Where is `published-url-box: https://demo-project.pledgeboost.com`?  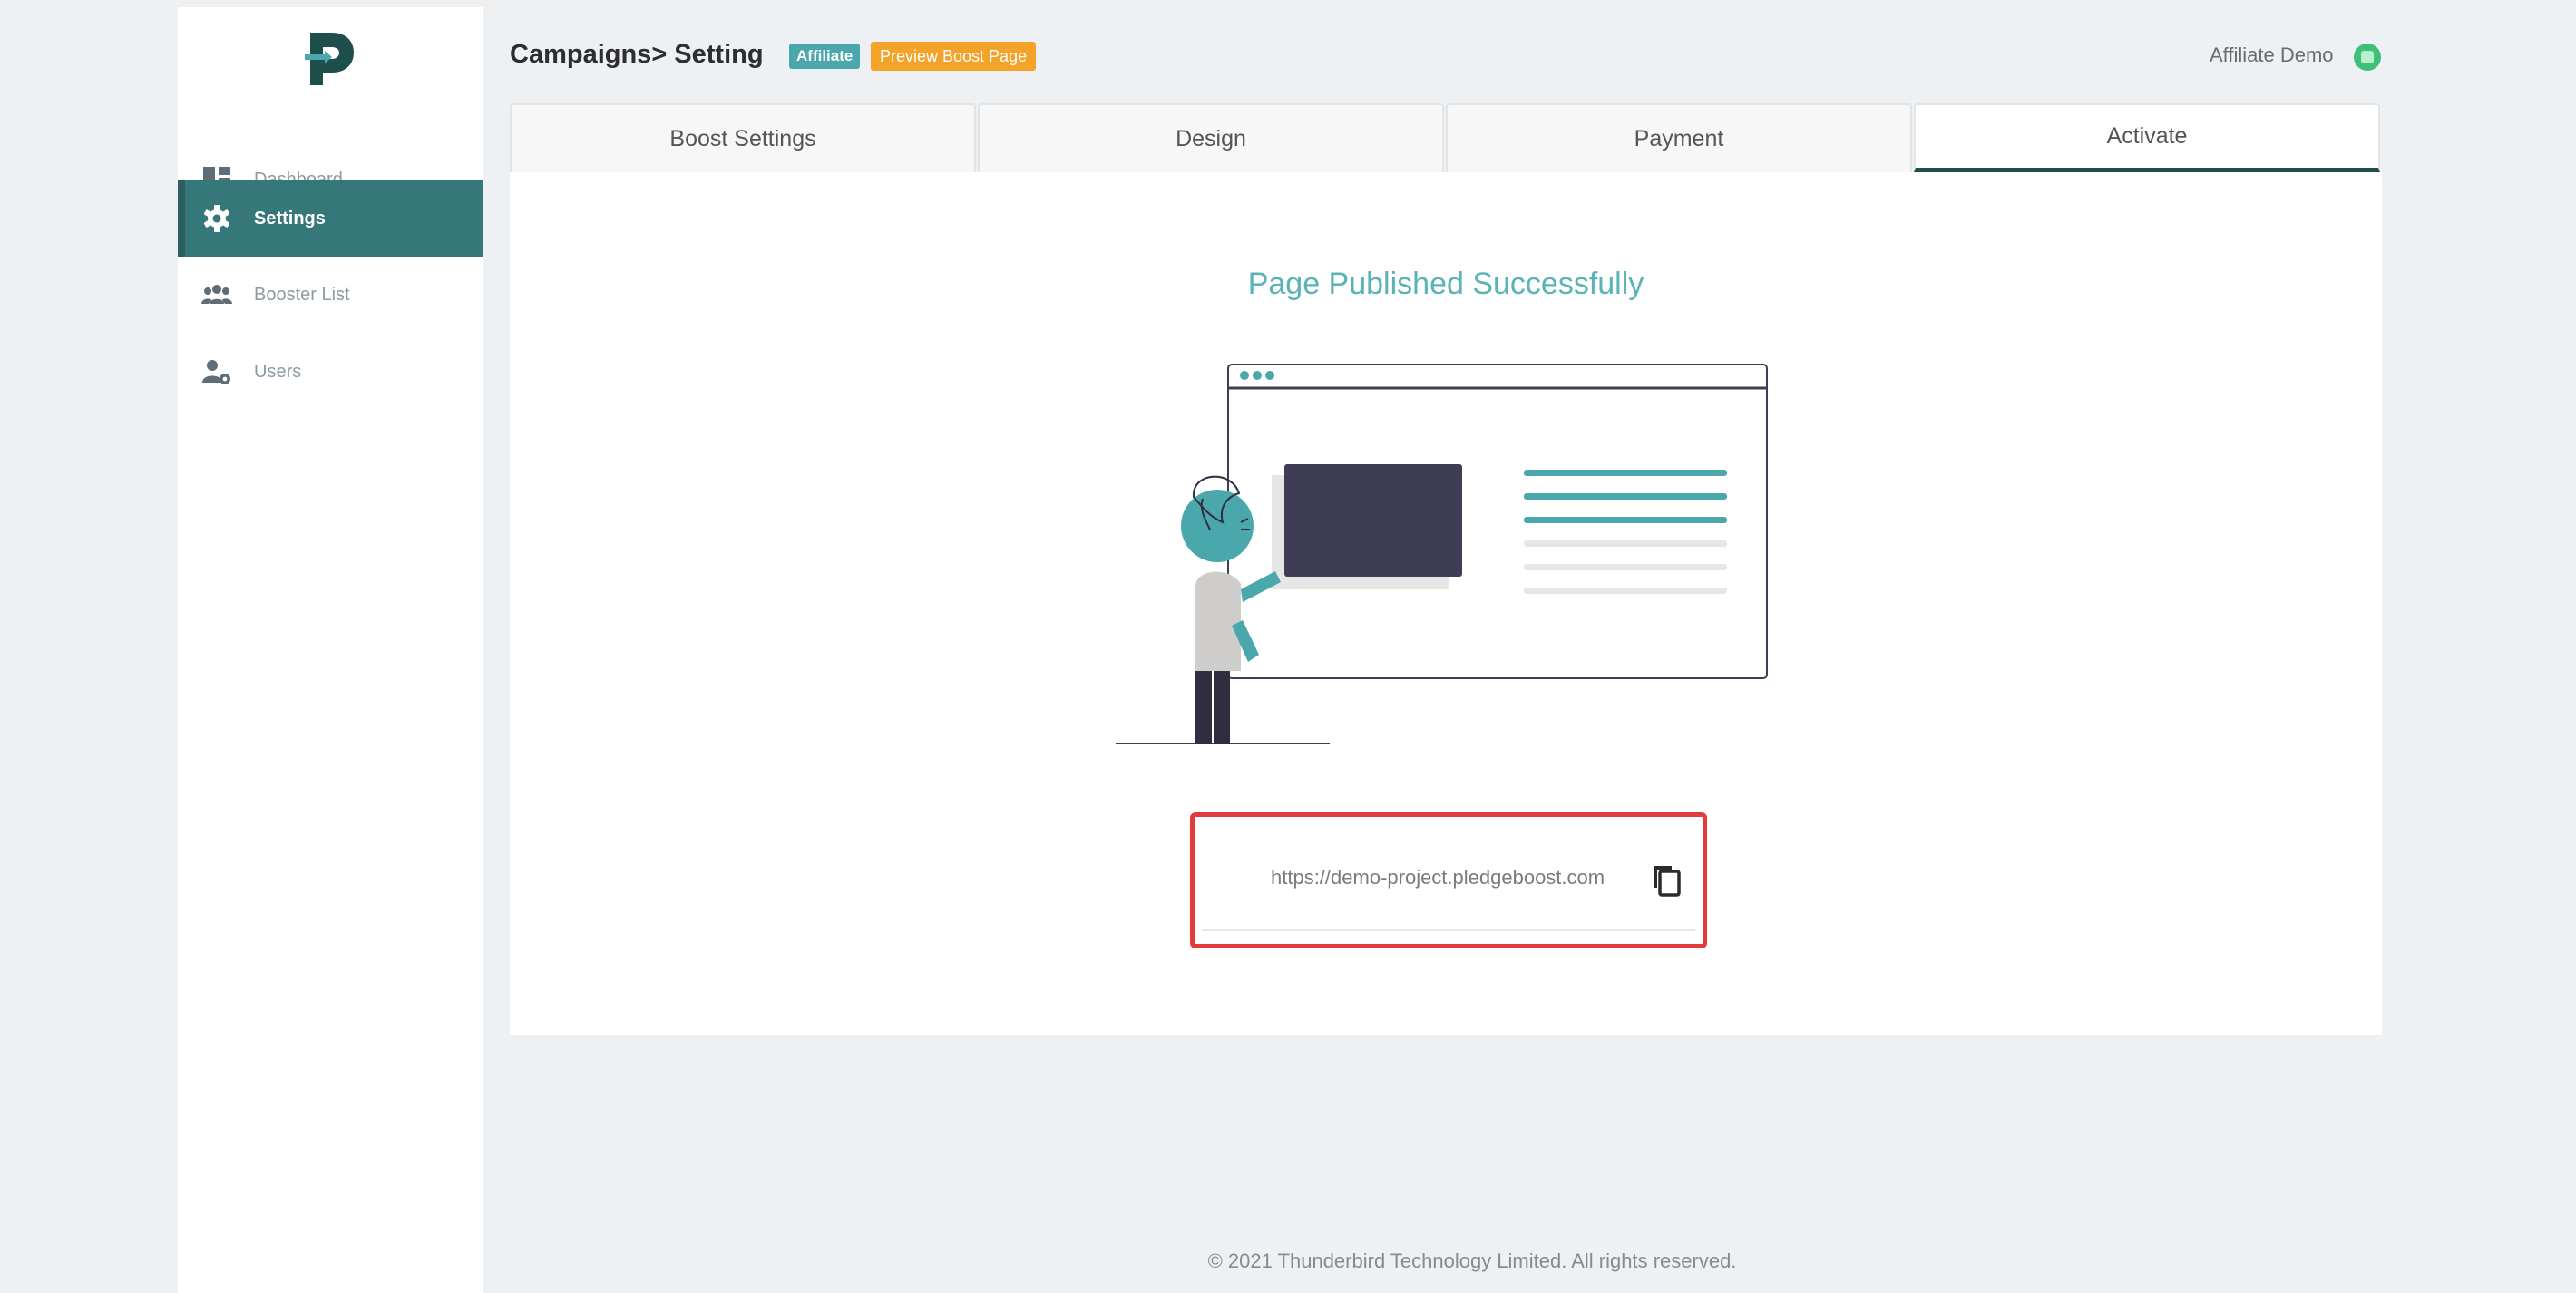 published-url-box: https://demo-project.pledgeboost.com is located at coordinates (1448, 880).